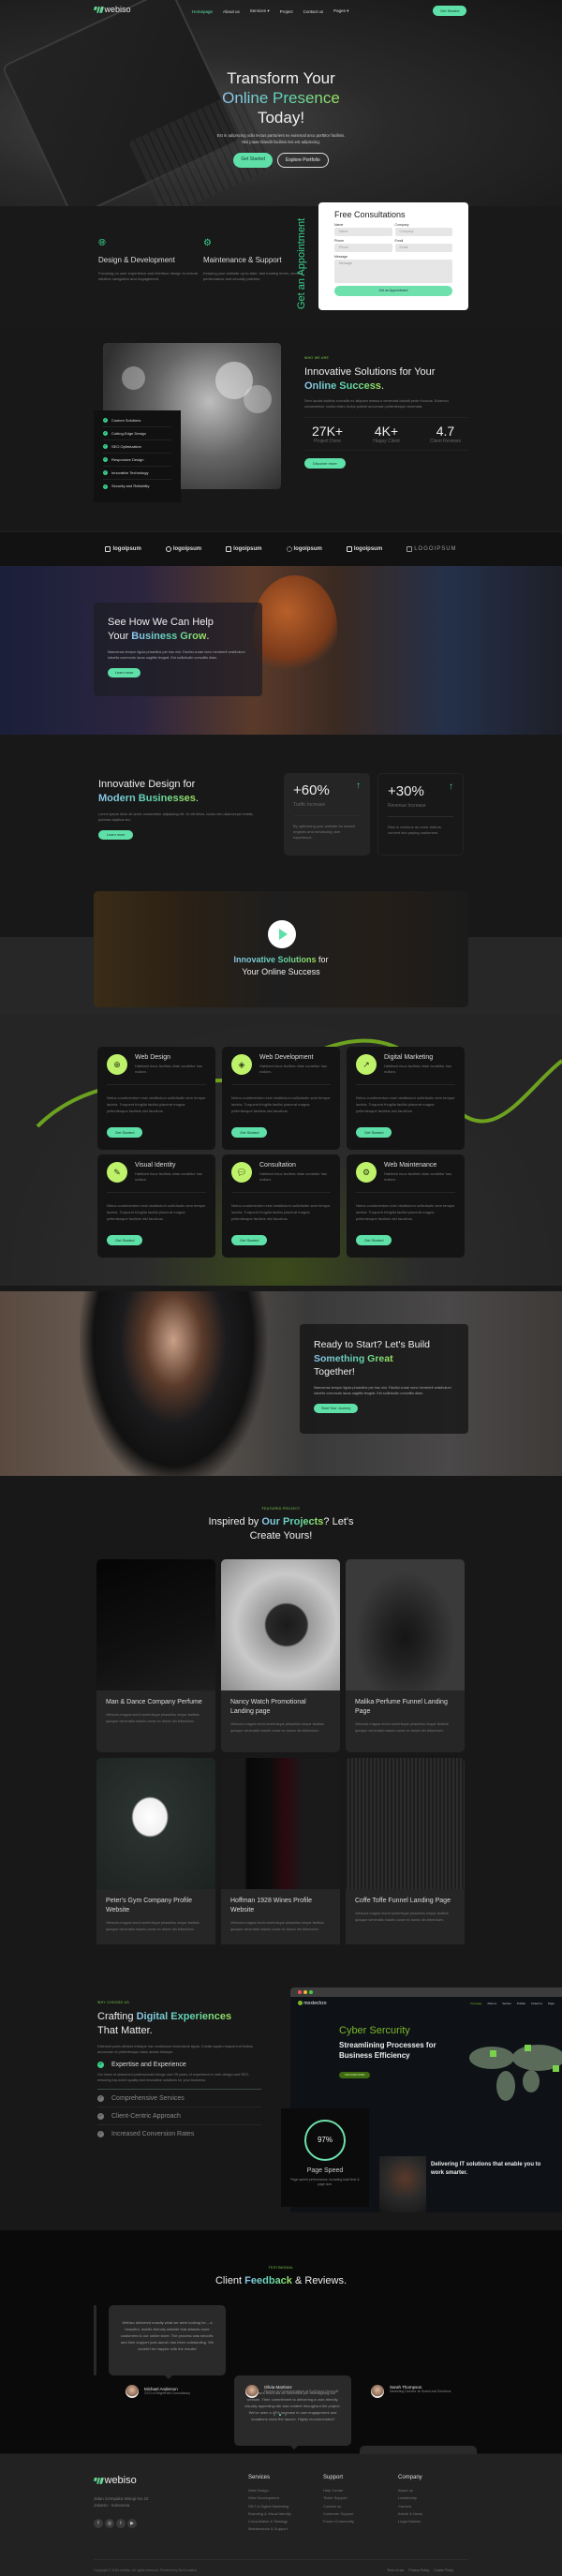 This screenshot has width=562, height=2576. I want to click on why-active-item: ✓ Expertise and Experience, so click(179, 2065).